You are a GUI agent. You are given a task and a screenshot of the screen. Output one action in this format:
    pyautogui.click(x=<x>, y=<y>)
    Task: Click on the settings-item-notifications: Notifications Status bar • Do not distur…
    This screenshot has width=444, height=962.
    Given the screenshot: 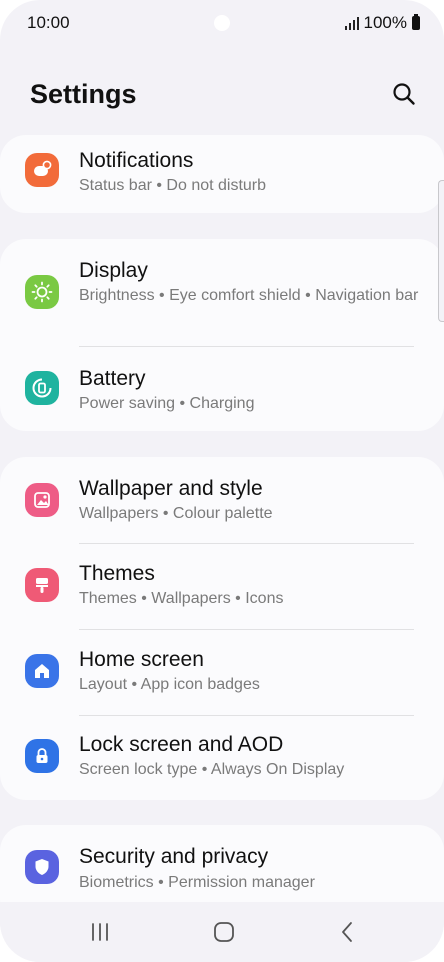 What is the action you would take?
    pyautogui.click(x=222, y=174)
    